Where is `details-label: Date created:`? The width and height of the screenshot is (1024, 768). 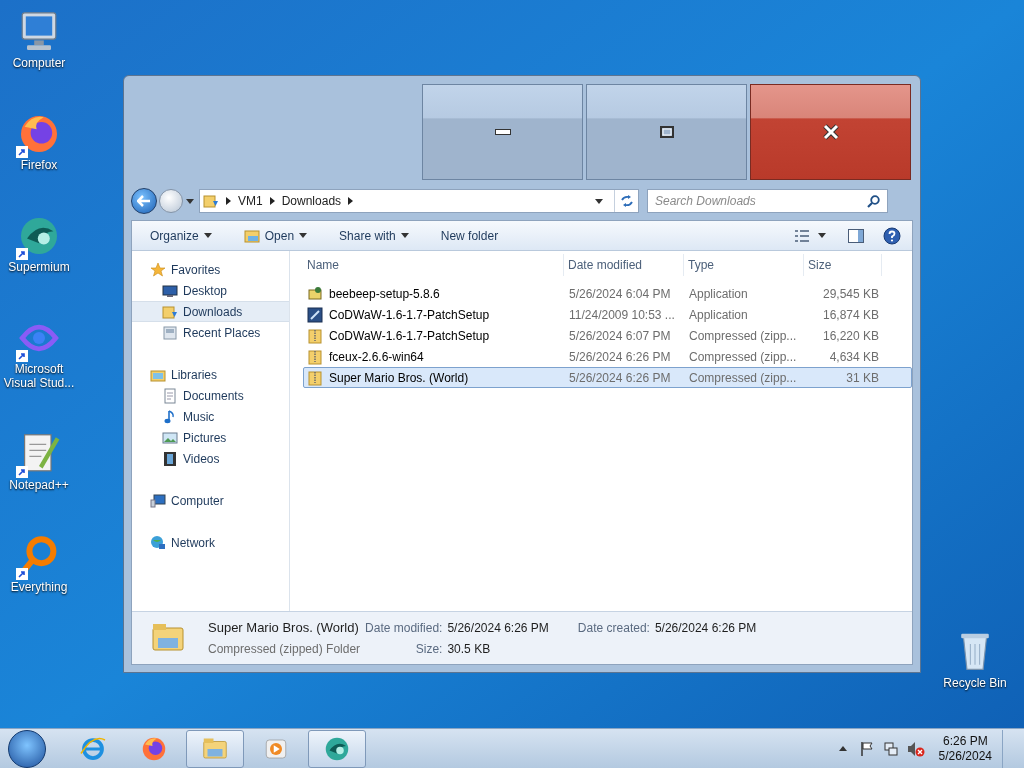
details-label: Date created: is located at coordinates (613, 628).